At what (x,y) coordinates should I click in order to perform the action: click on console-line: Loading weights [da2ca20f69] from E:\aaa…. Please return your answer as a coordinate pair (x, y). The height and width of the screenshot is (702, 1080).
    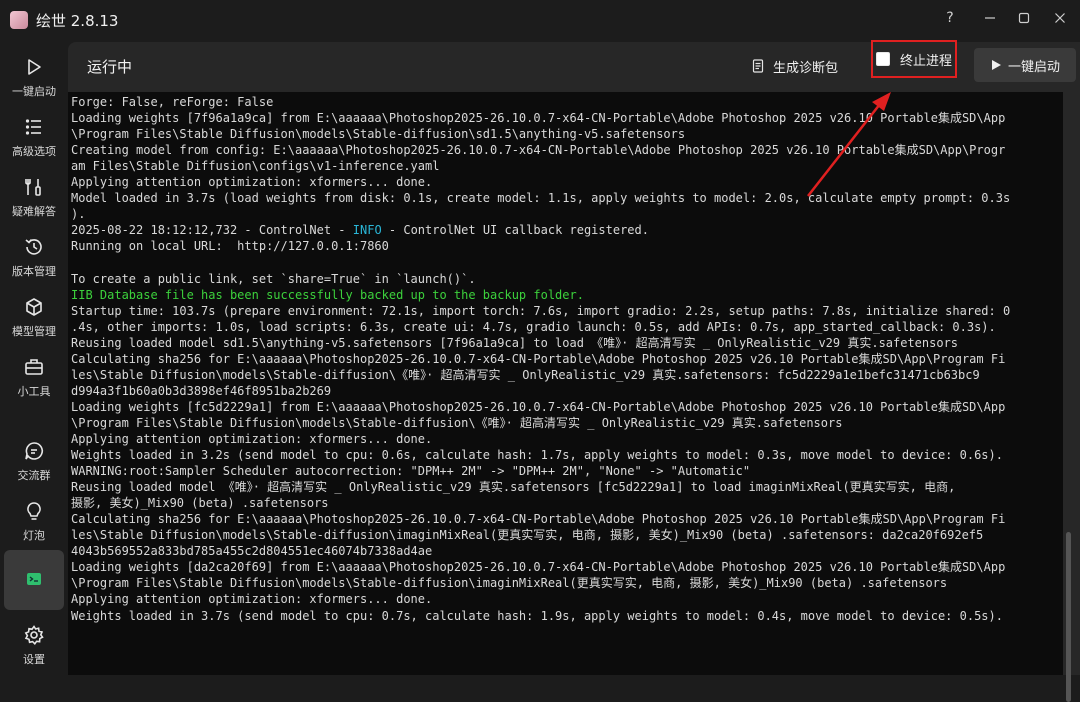
    Looking at the image, I should click on (538, 567).